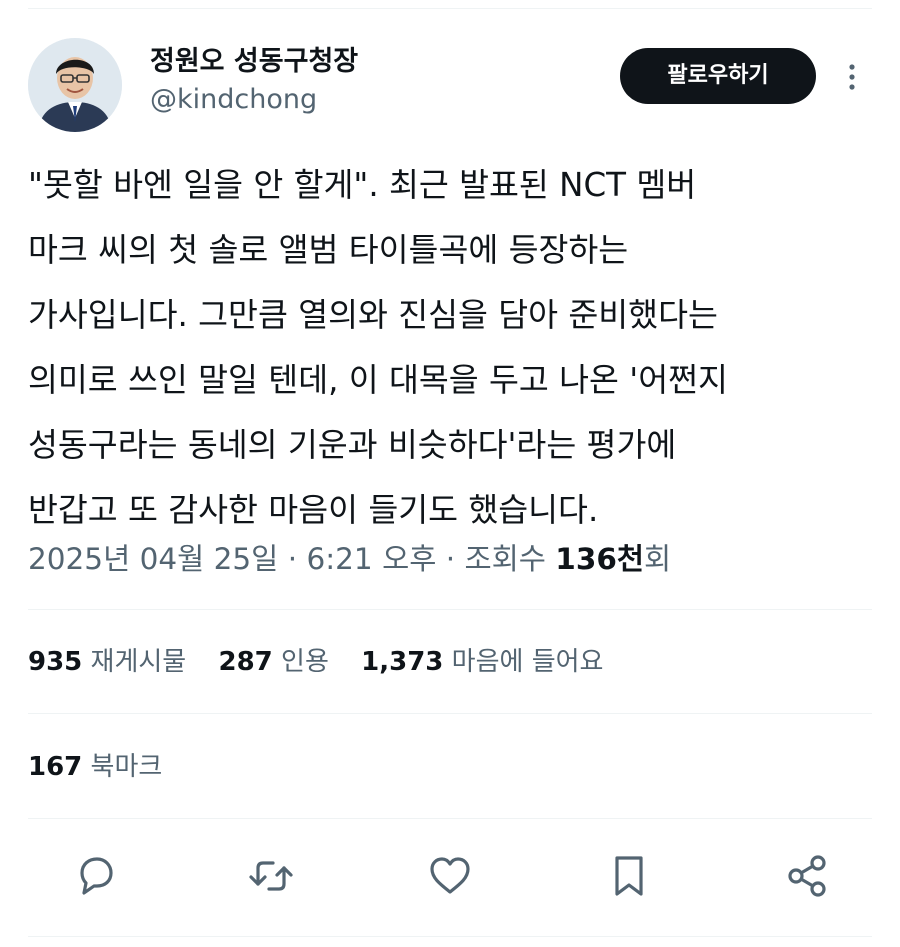 This screenshot has width=900, height=947. Describe the element at coordinates (600, 559) in the screenshot. I see `view-count: 136천` at that location.